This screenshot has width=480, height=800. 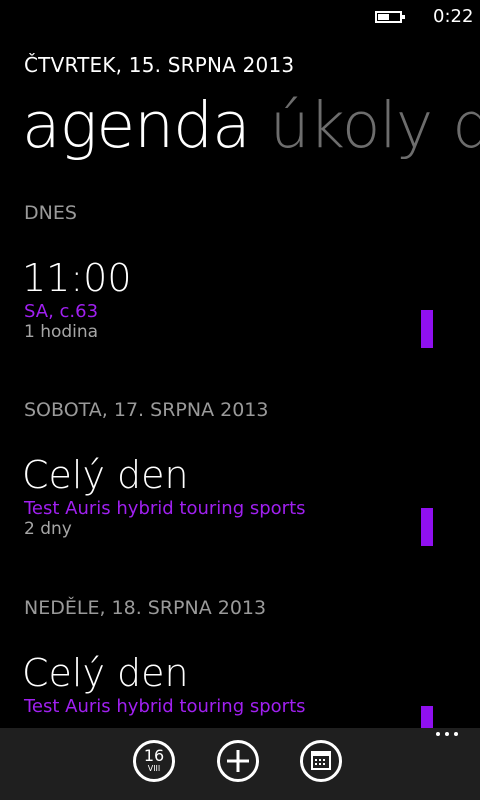 What do you see at coordinates (145, 608) in the screenshot?
I see `section-header-sunday: NEDĚLE, 18. SRPNA 2013` at bounding box center [145, 608].